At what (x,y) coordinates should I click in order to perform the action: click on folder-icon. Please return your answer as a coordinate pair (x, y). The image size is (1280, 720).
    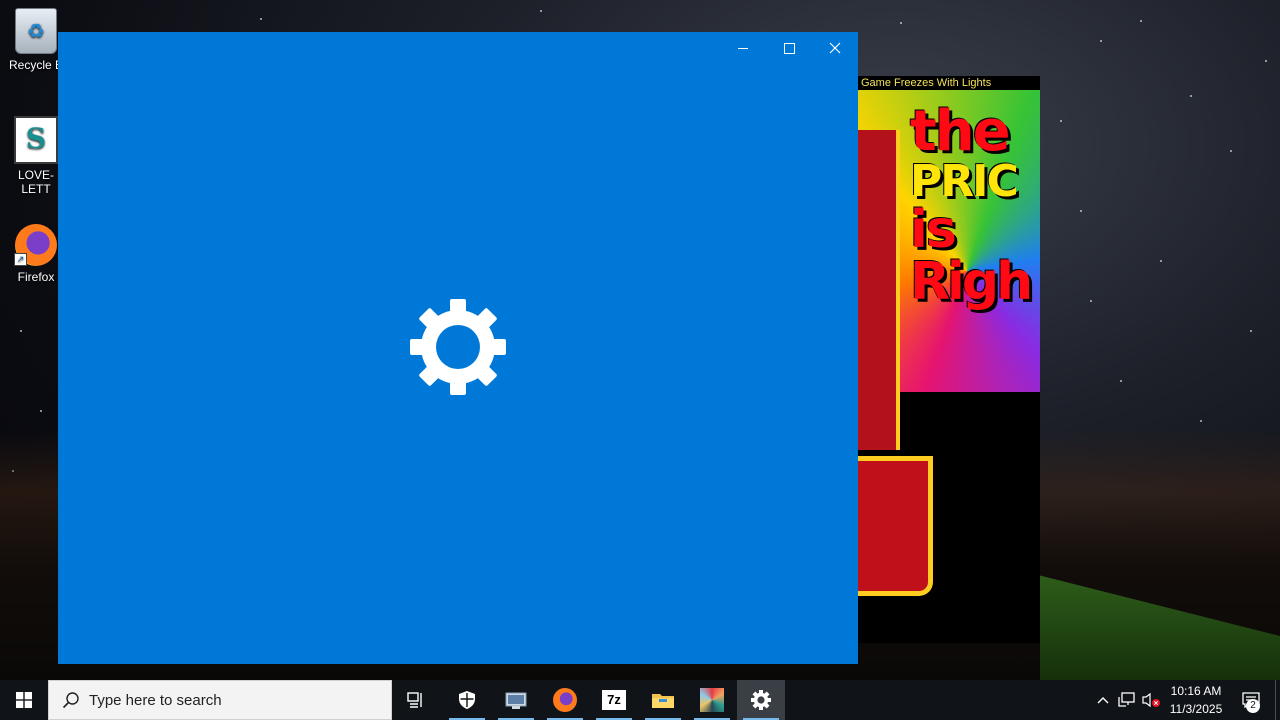
    Looking at the image, I should click on (663, 701).